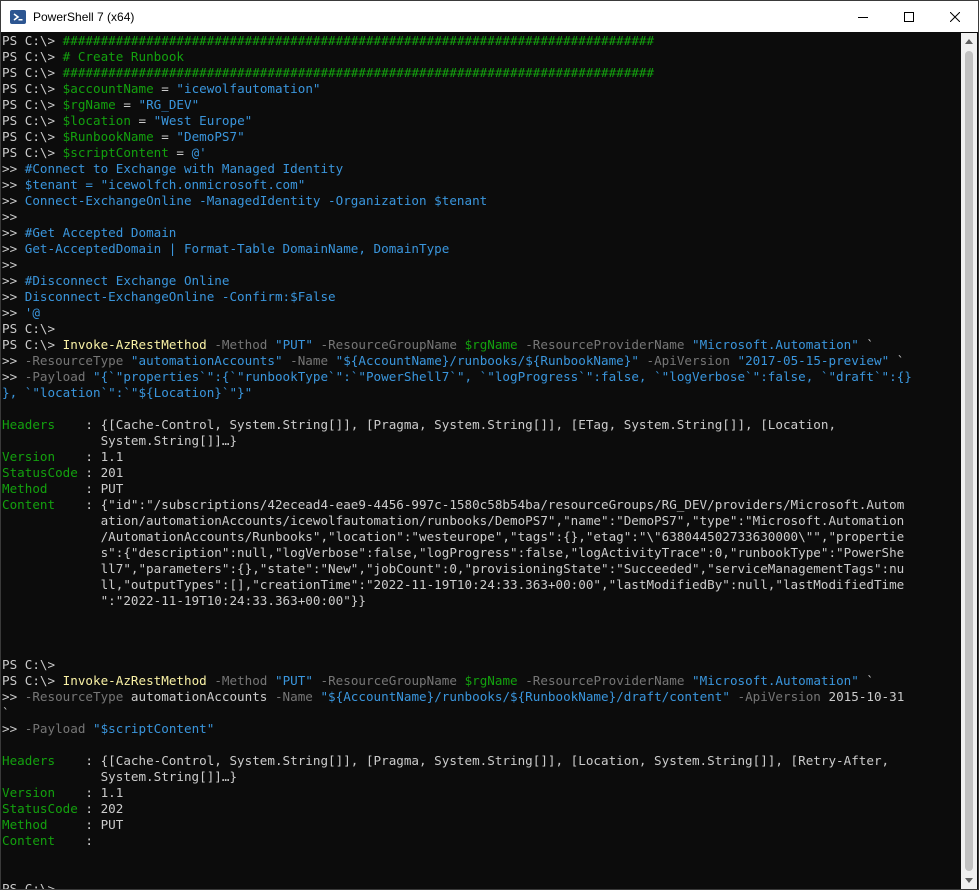 This screenshot has height=890, width=979. What do you see at coordinates (481, 153) in the screenshot?
I see `terminal-line: PS C:\> $scriptContent = @'` at bounding box center [481, 153].